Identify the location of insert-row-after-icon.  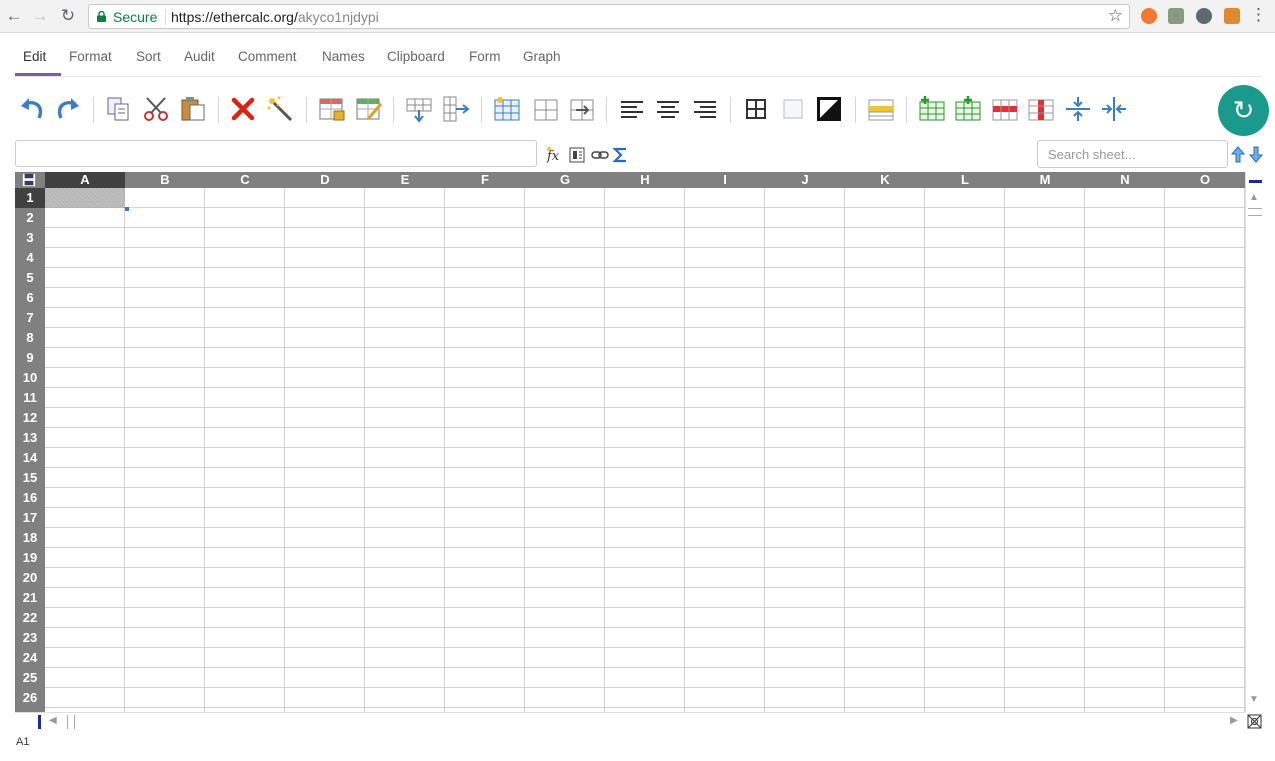
(932, 109).